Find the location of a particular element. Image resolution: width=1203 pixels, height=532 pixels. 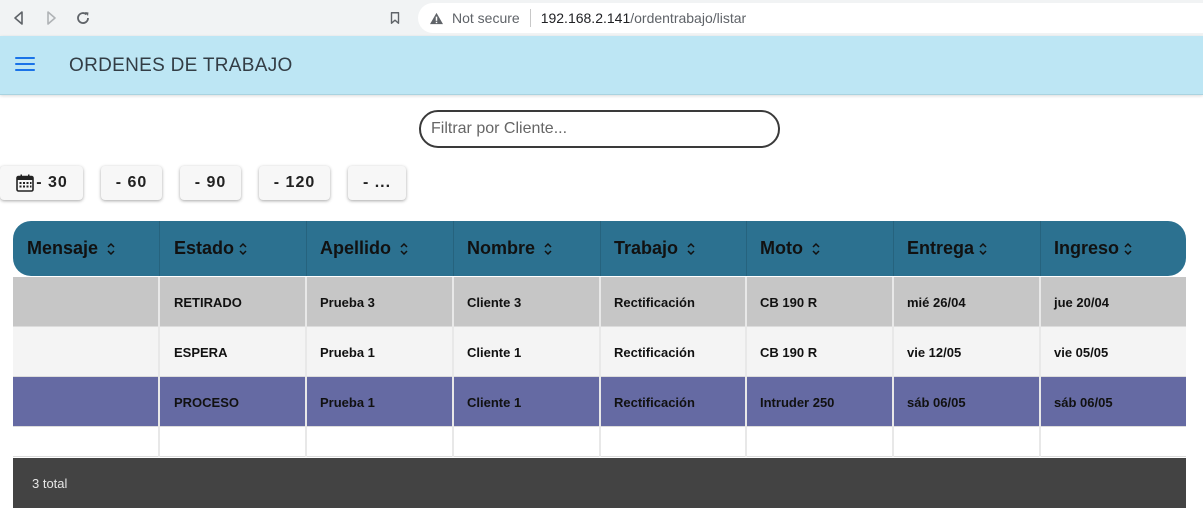

column-header-estado: Estado is located at coordinates (233, 248).